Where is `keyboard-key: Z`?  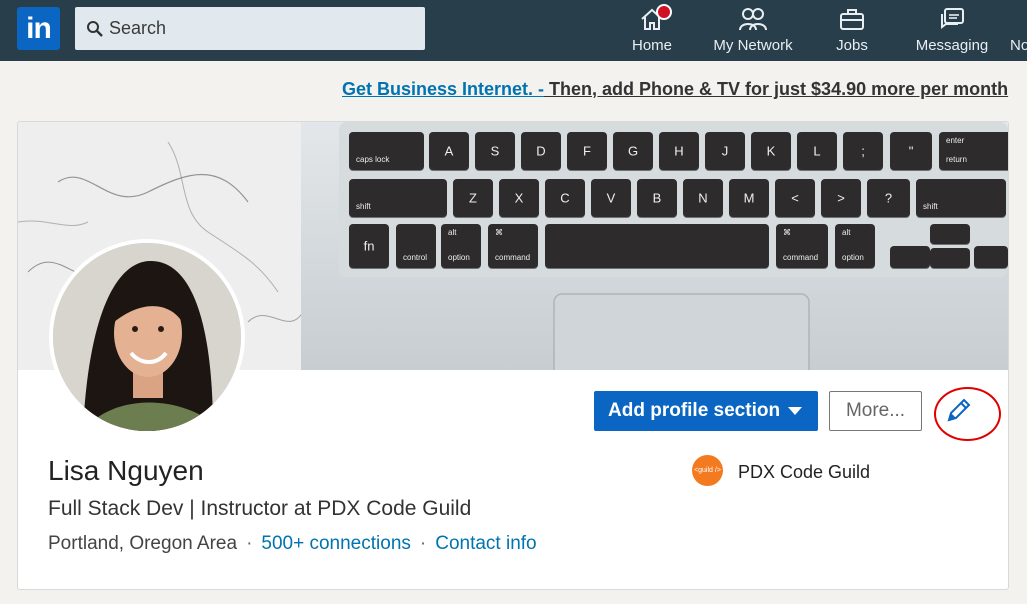 keyboard-key: Z is located at coordinates (473, 198).